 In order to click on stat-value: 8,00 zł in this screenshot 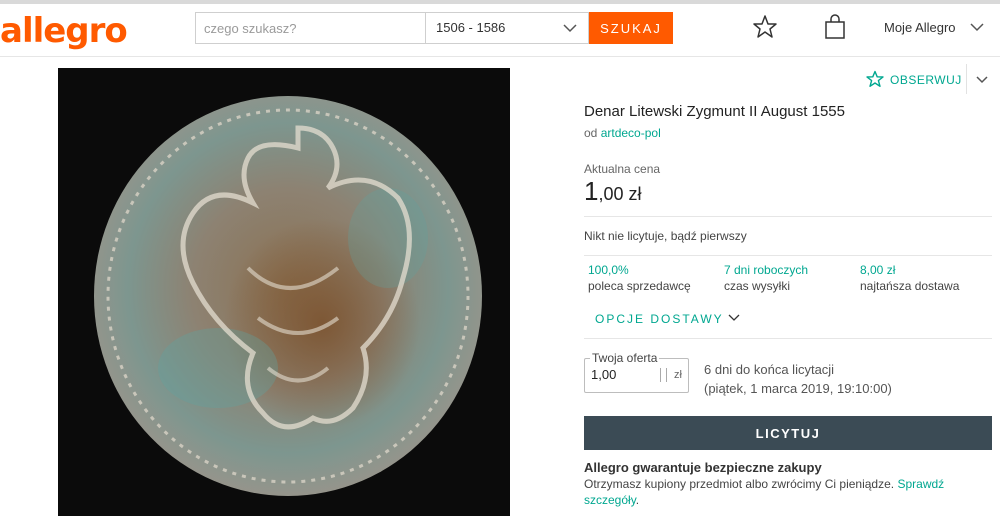, I will do `click(878, 270)`.